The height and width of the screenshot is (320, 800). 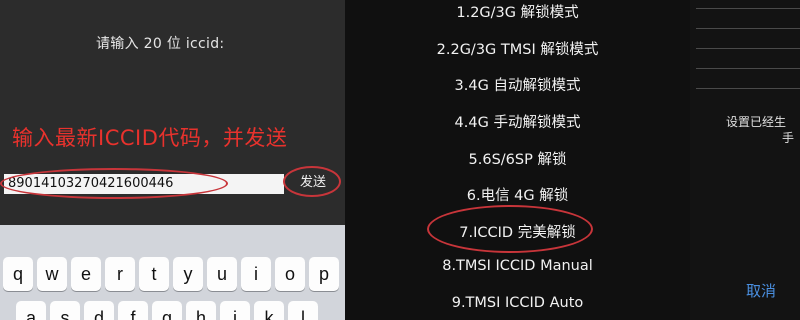 What do you see at coordinates (154, 274) in the screenshot?
I see `key-t: t` at bounding box center [154, 274].